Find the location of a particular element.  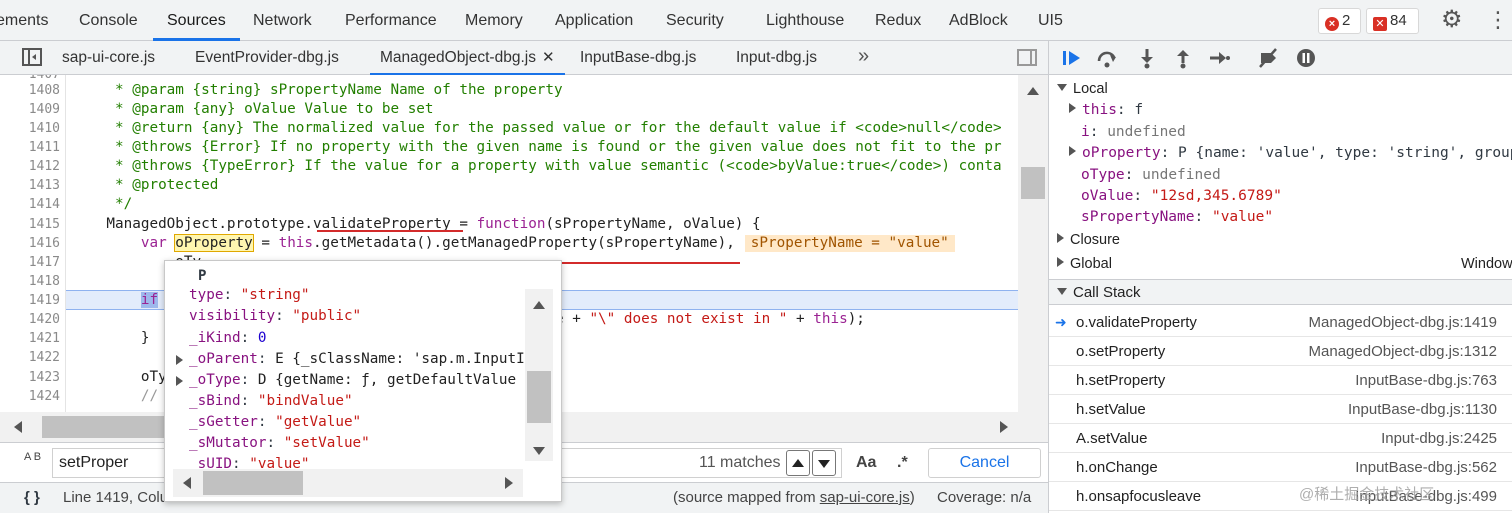

property-row: _oParent: E {_sClassName: 'sap.m.InputI is located at coordinates (357, 359).